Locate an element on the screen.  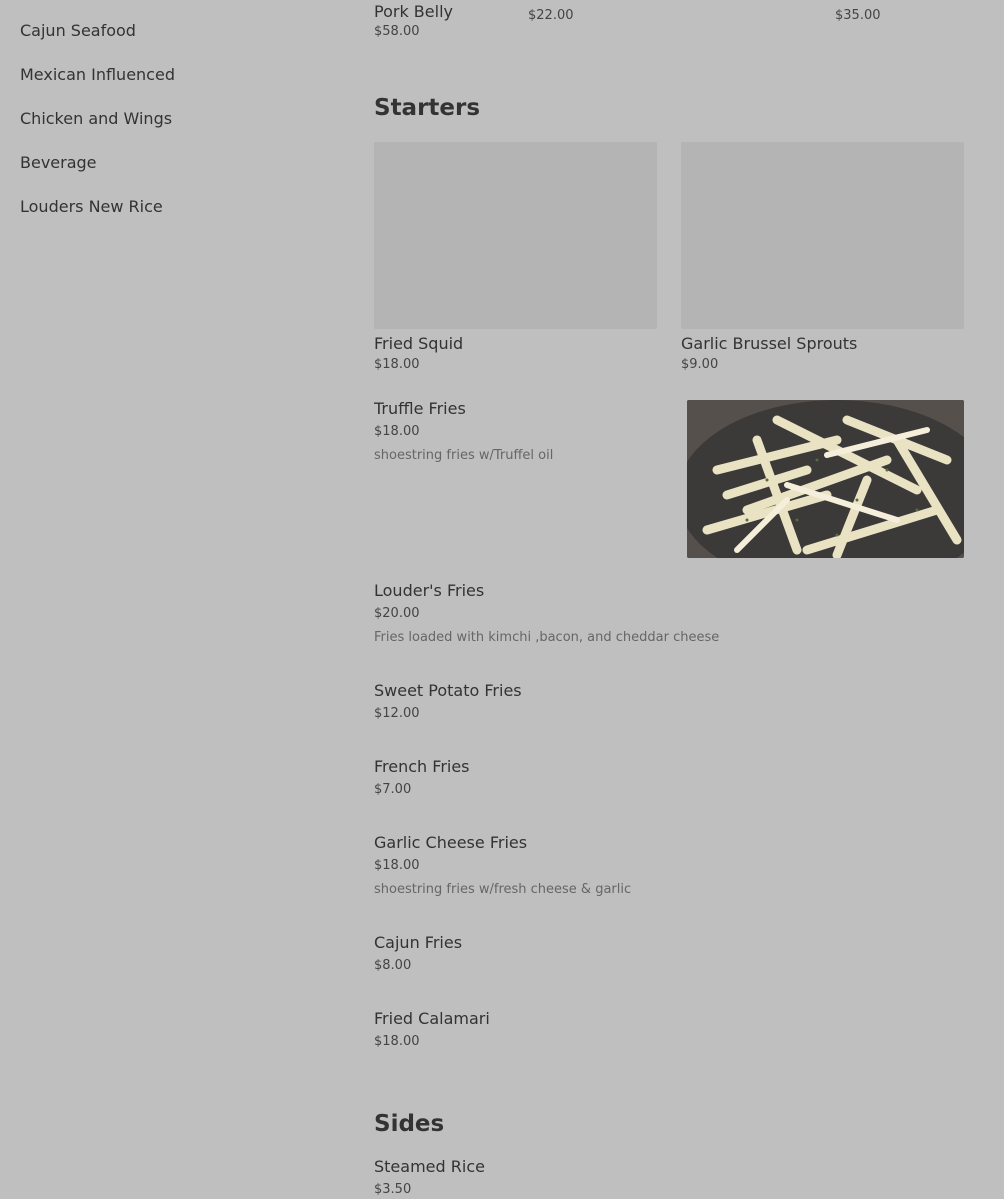
menu-card: $35.00 is located at coordinates (858, 16).